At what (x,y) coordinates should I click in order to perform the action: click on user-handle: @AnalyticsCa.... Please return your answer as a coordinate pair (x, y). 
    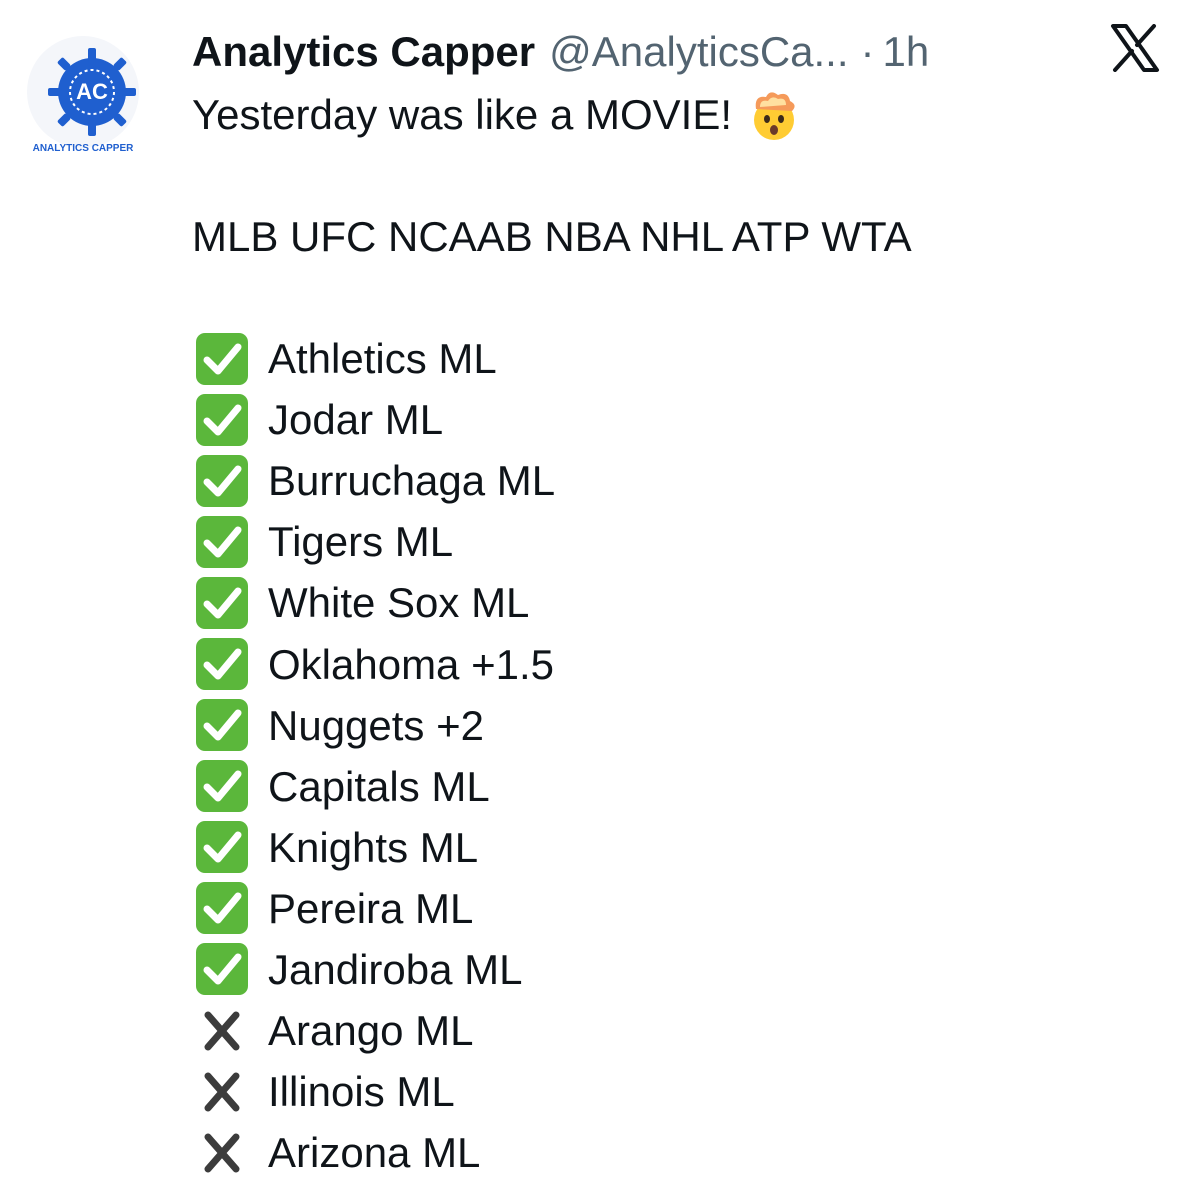
    Looking at the image, I should click on (698, 52).